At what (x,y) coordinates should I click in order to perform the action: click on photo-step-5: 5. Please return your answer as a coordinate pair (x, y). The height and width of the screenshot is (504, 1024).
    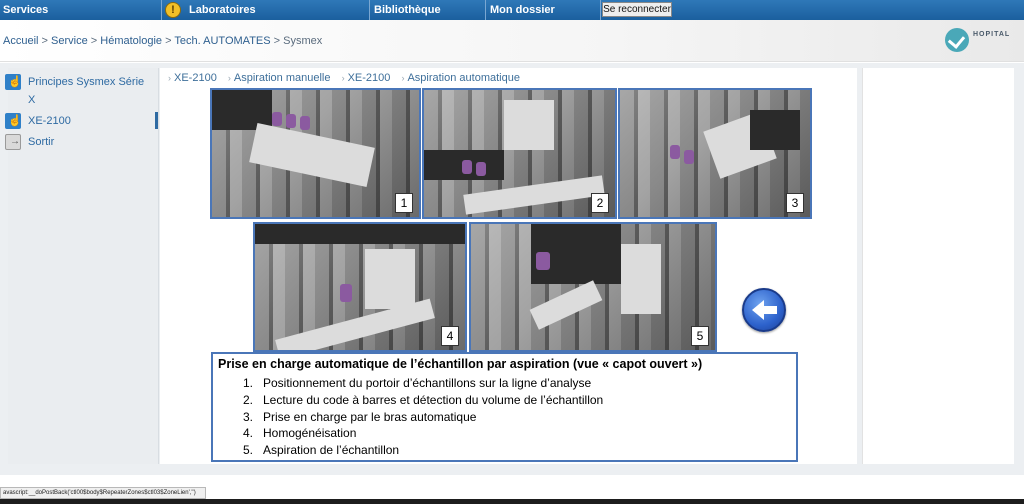
    Looking at the image, I should click on (593, 287).